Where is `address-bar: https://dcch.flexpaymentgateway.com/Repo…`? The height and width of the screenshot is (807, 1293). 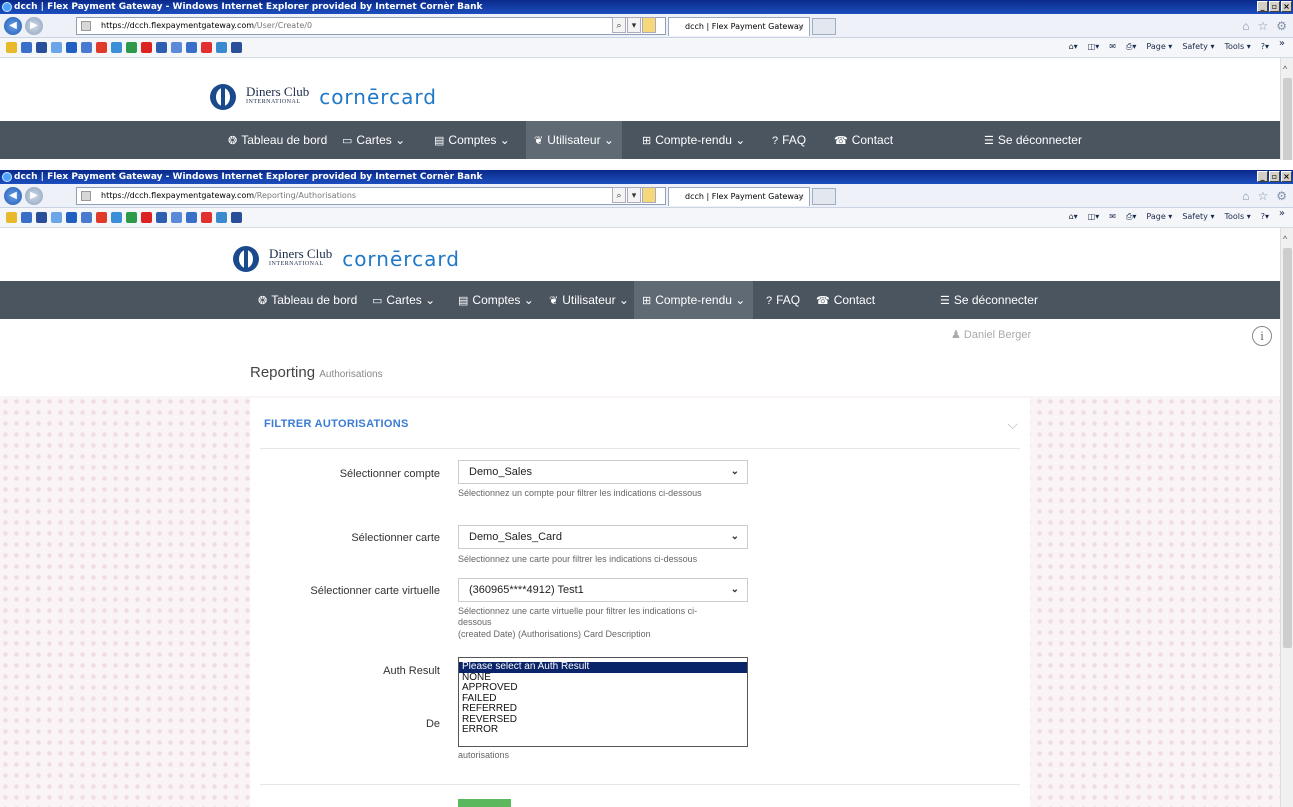
address-bar: https://dcch.flexpaymentgateway.com/Repo… is located at coordinates (371, 196).